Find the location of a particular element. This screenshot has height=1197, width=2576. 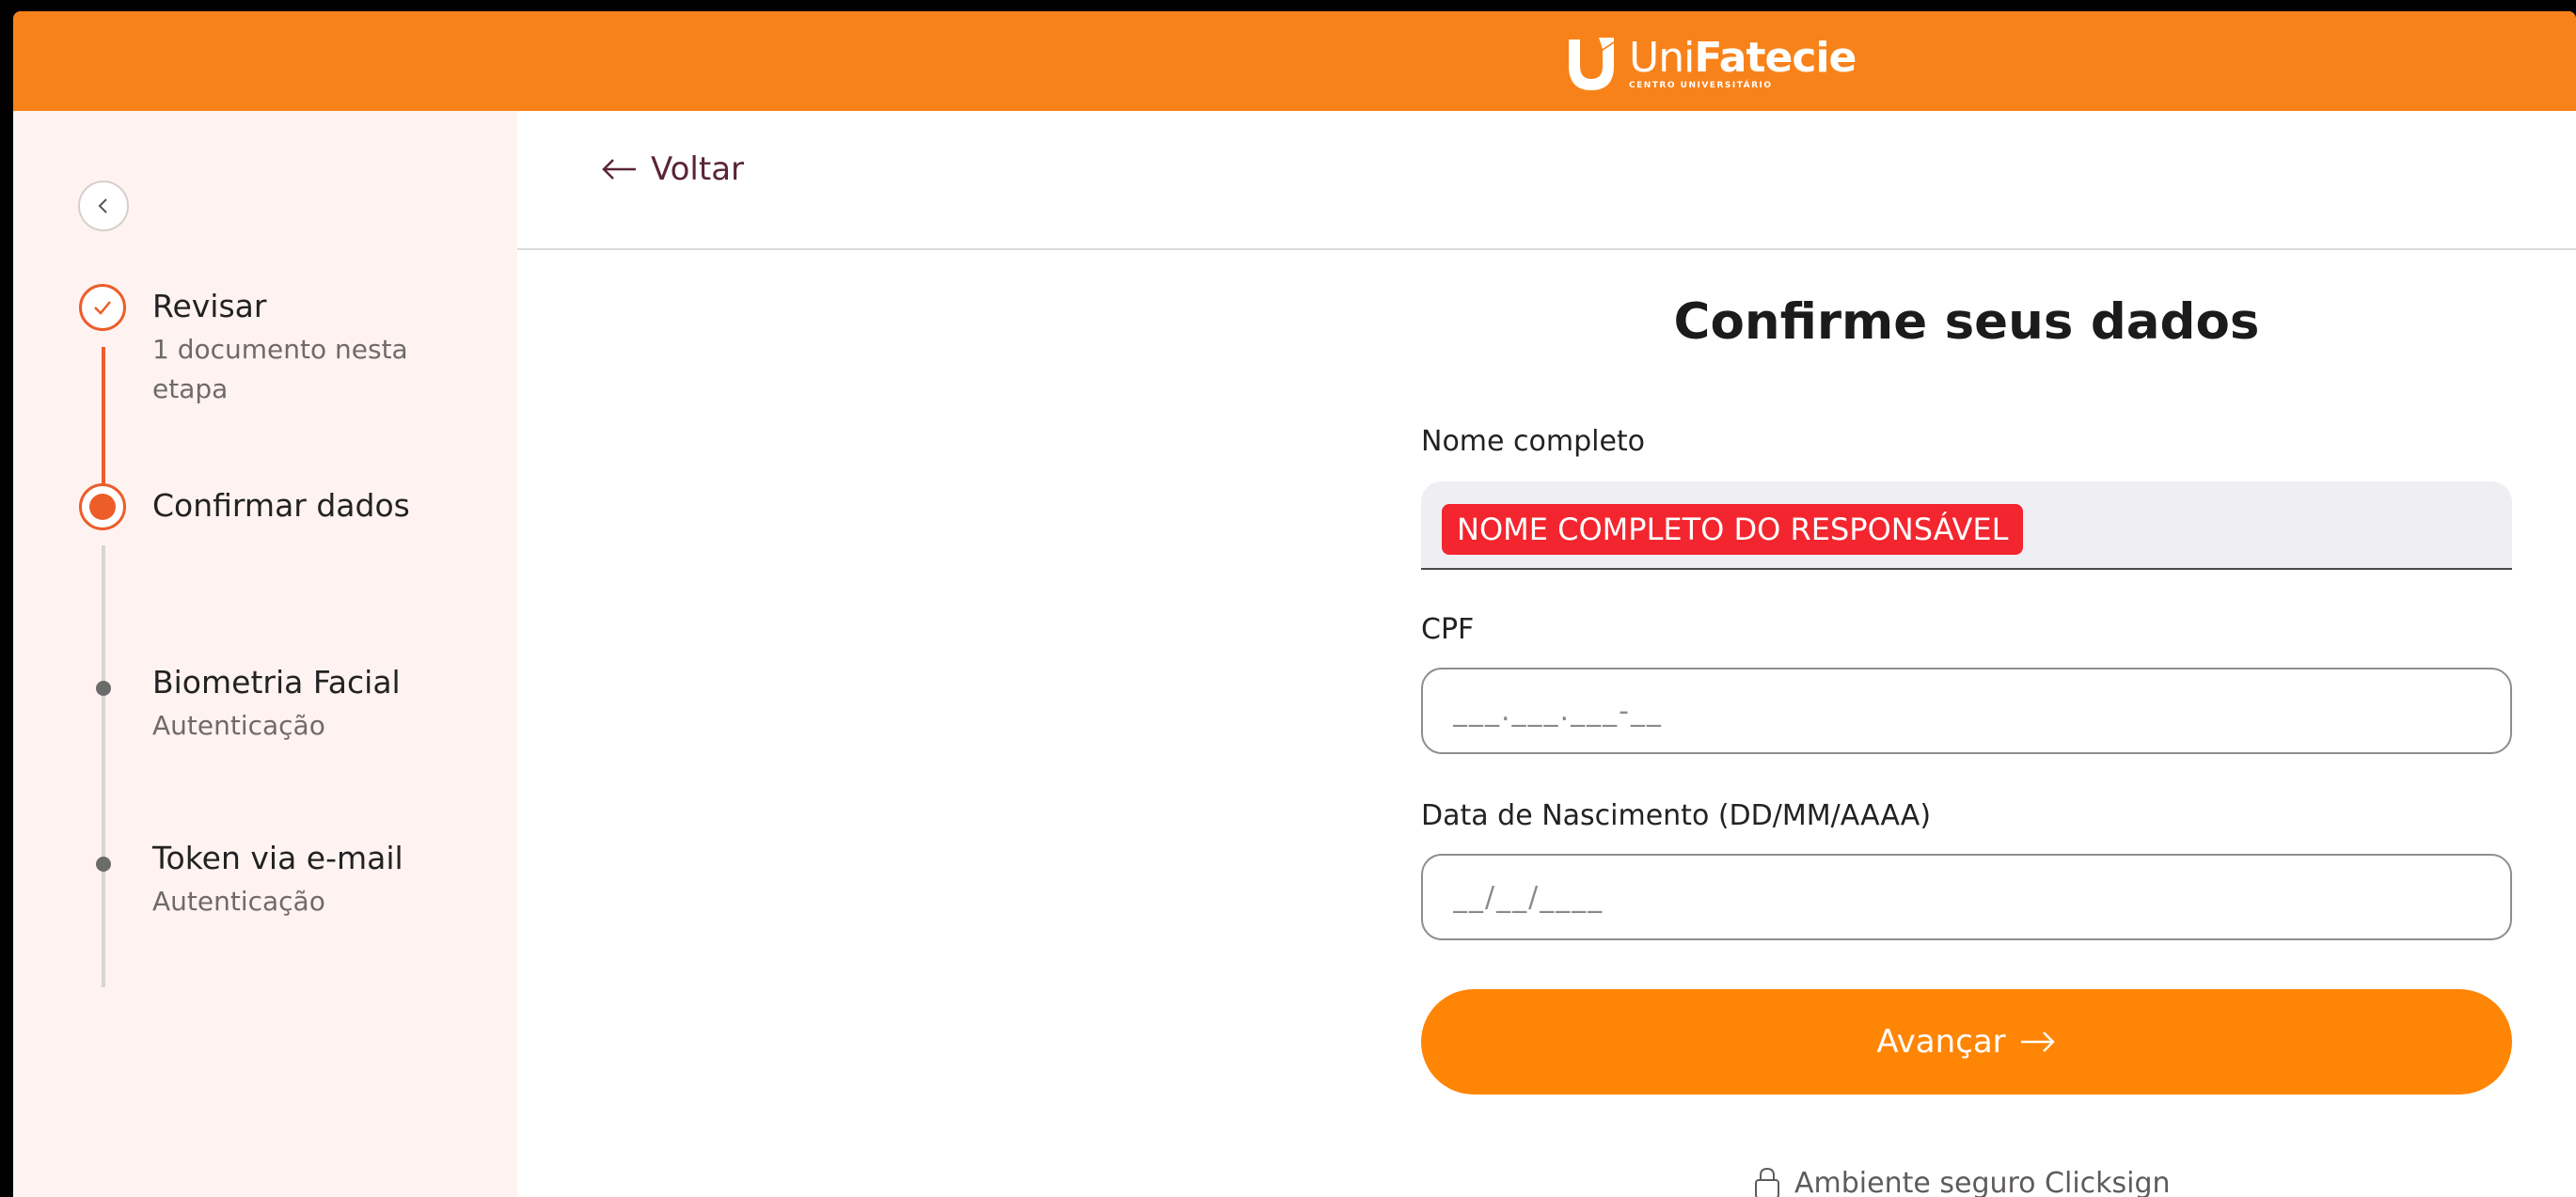

name-value: NOME COMPLETO DO RESPONSÁVEL is located at coordinates (1733, 529).